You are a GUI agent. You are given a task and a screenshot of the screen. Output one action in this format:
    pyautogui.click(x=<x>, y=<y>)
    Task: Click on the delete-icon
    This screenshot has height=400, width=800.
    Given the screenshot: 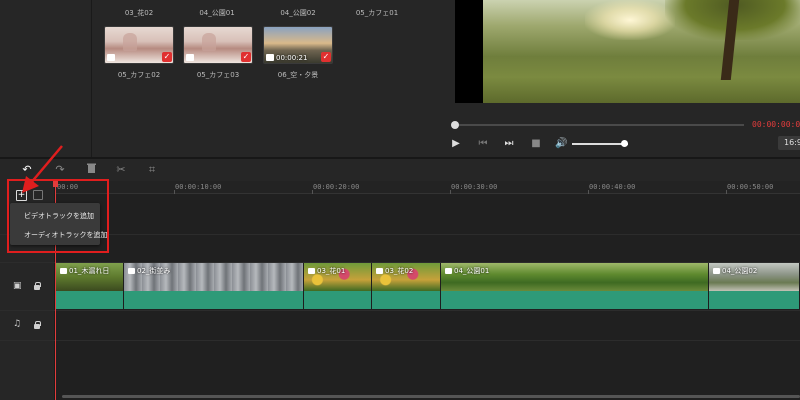 What is the action you would take?
    pyautogui.click(x=91, y=170)
    